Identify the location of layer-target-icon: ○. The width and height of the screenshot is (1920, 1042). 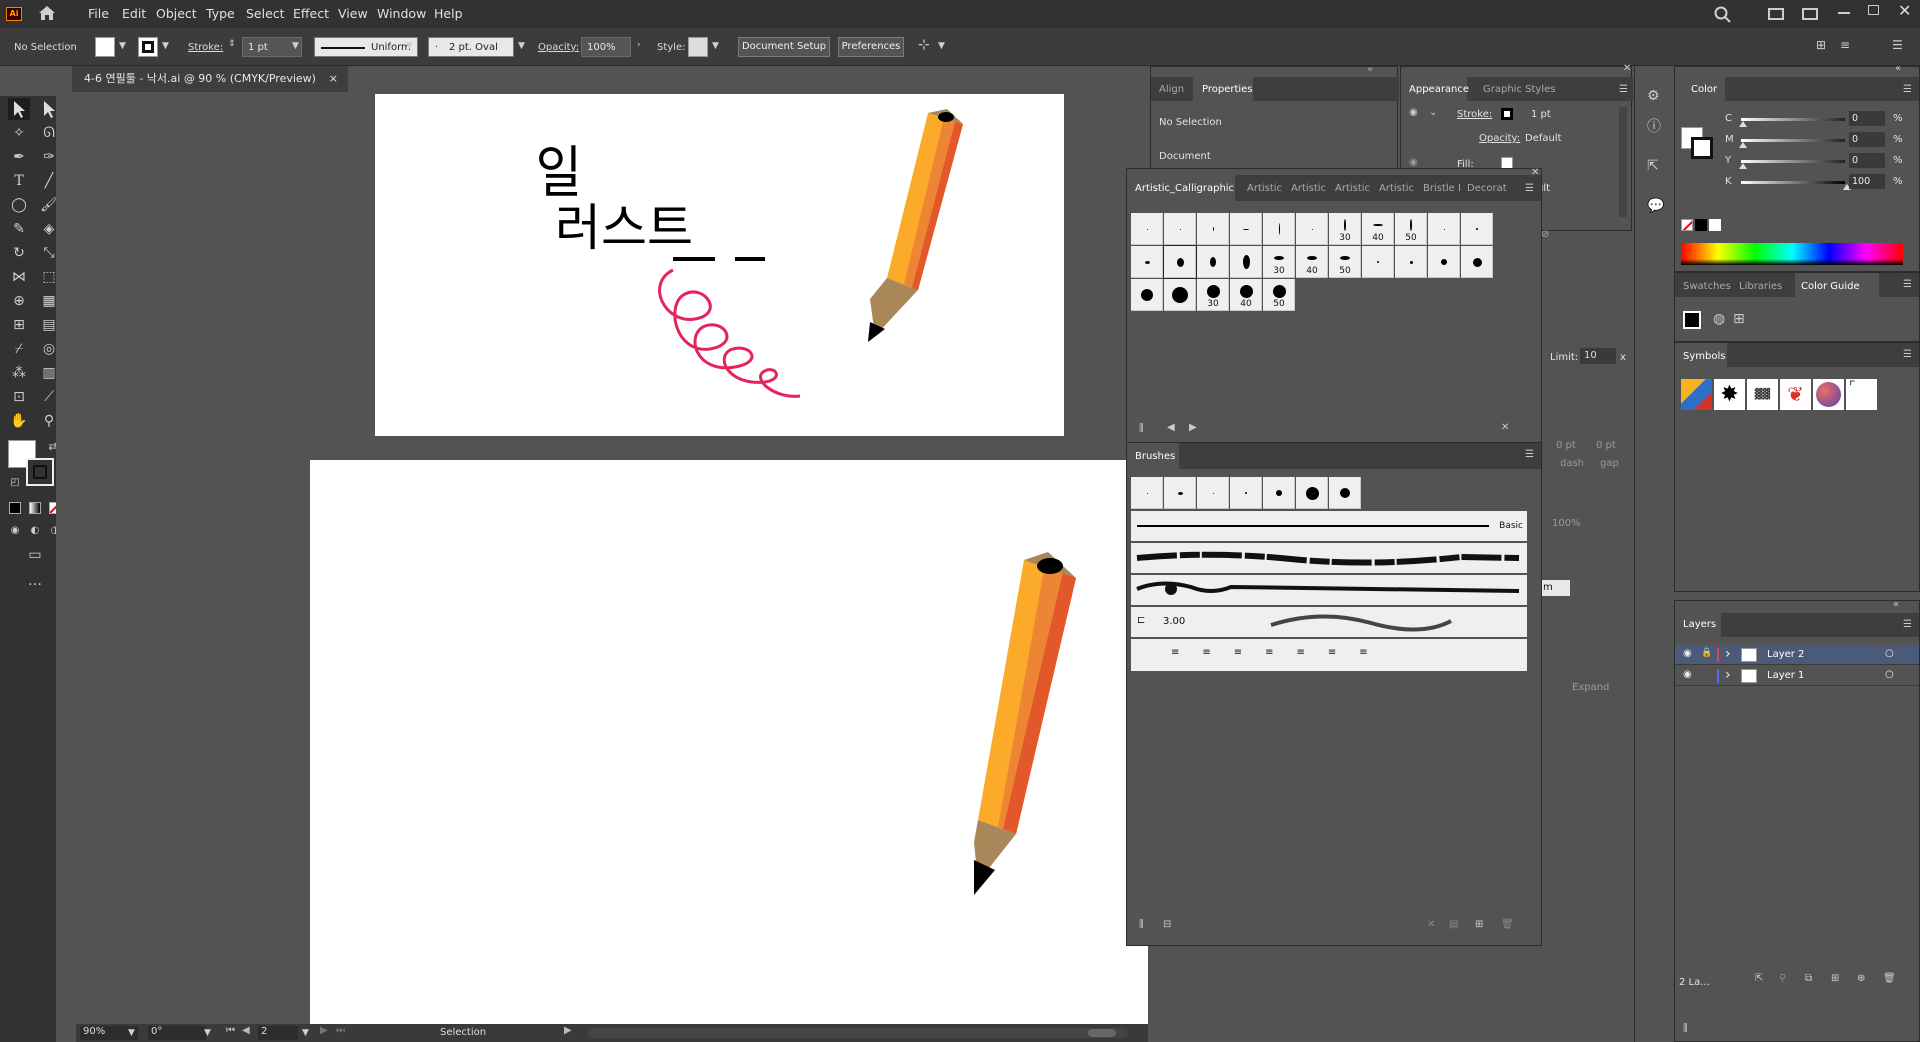
(1889, 674).